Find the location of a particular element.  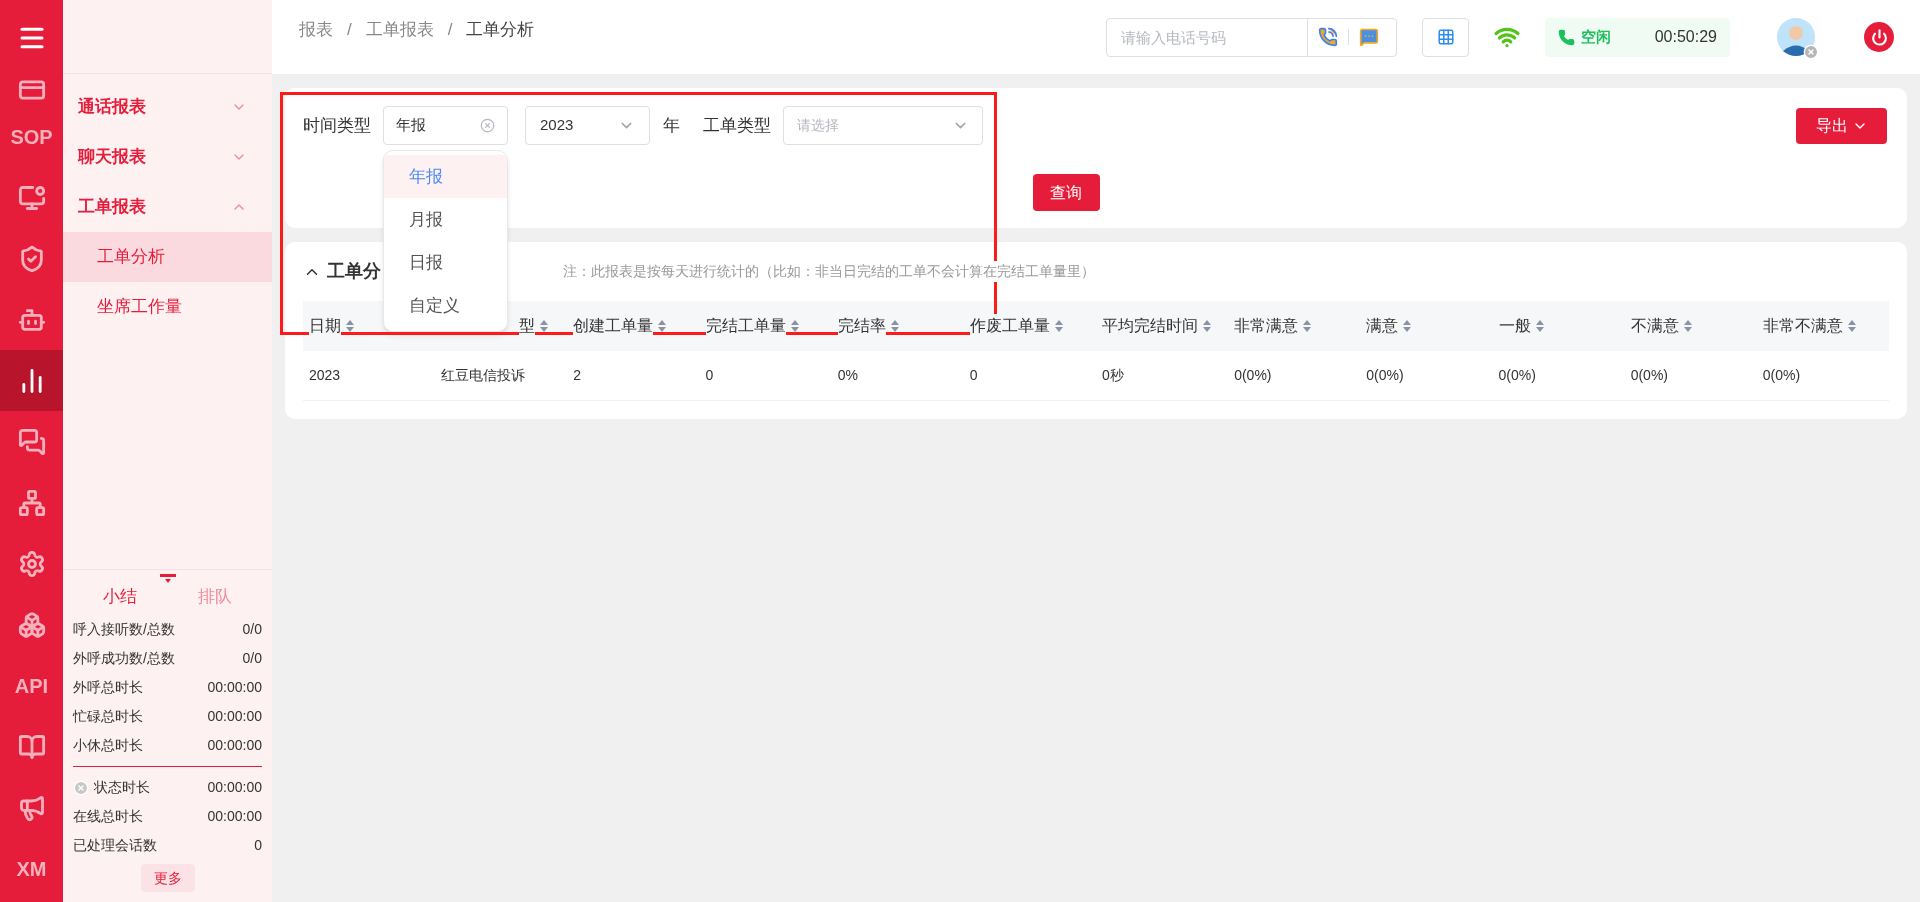

breadcrumb-item: 工单分析 is located at coordinates (500, 30).